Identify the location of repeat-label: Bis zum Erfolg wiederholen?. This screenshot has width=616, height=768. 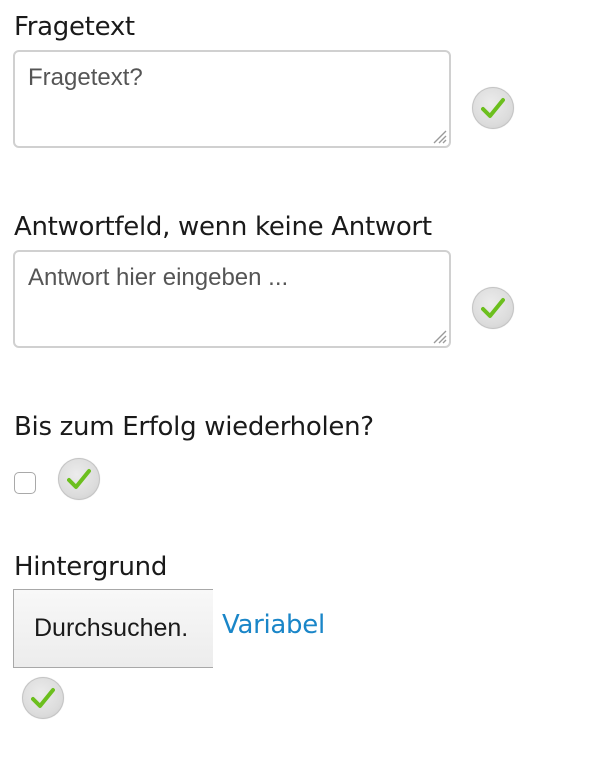
(194, 427).